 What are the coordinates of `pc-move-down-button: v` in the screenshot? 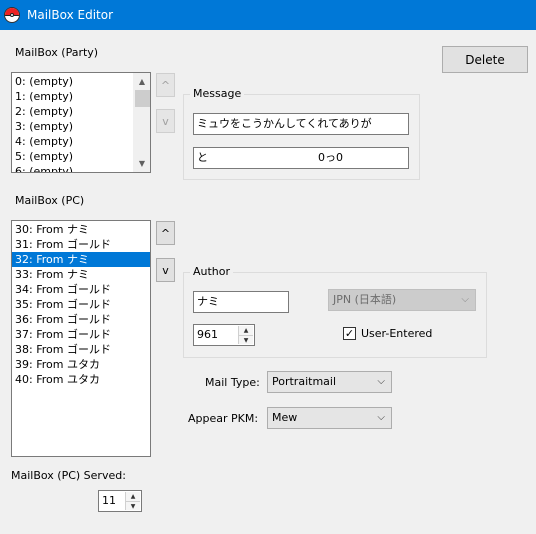 It's located at (165, 270).